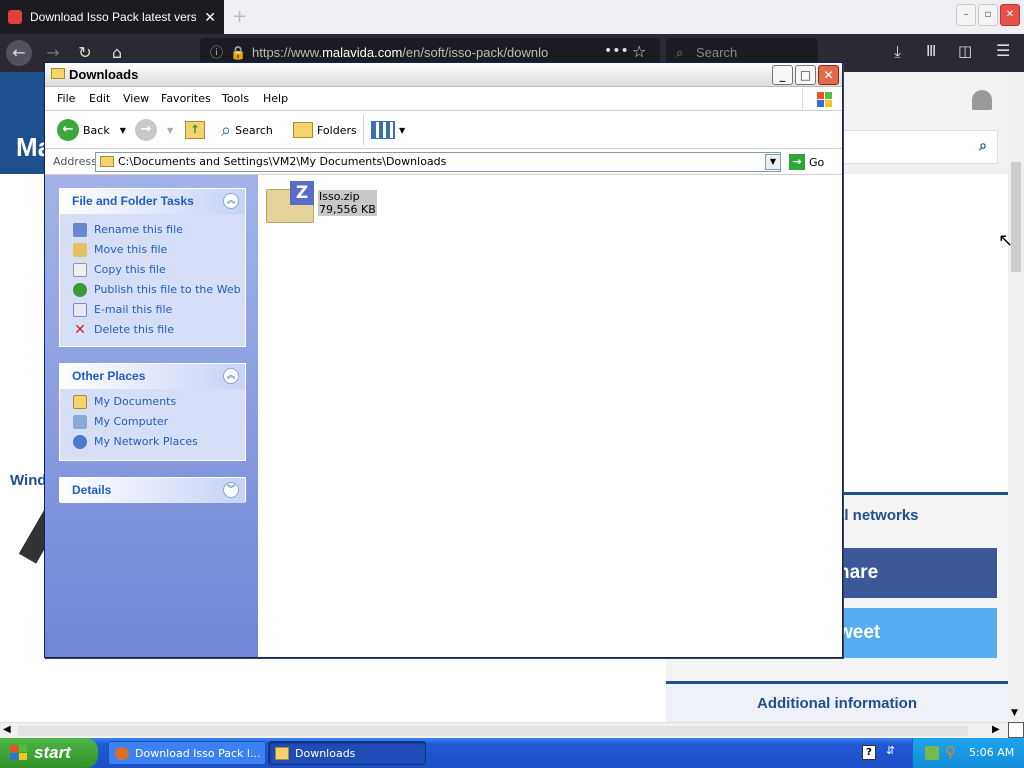 This screenshot has height=768, width=1024. What do you see at coordinates (235, 98) in the screenshot?
I see `menu-tools: Tools` at bounding box center [235, 98].